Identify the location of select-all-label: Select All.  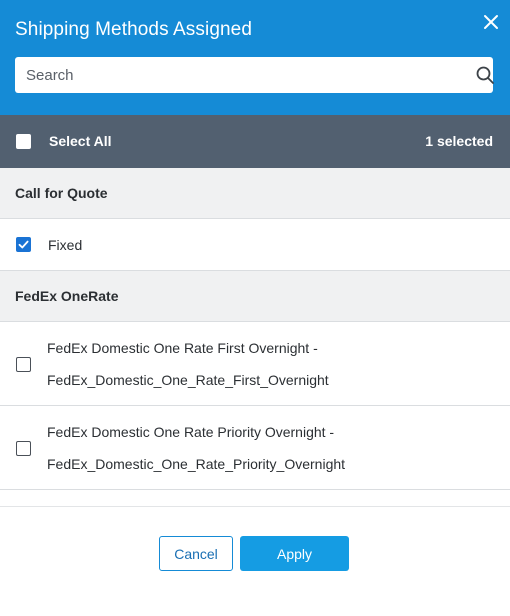
(80, 141).